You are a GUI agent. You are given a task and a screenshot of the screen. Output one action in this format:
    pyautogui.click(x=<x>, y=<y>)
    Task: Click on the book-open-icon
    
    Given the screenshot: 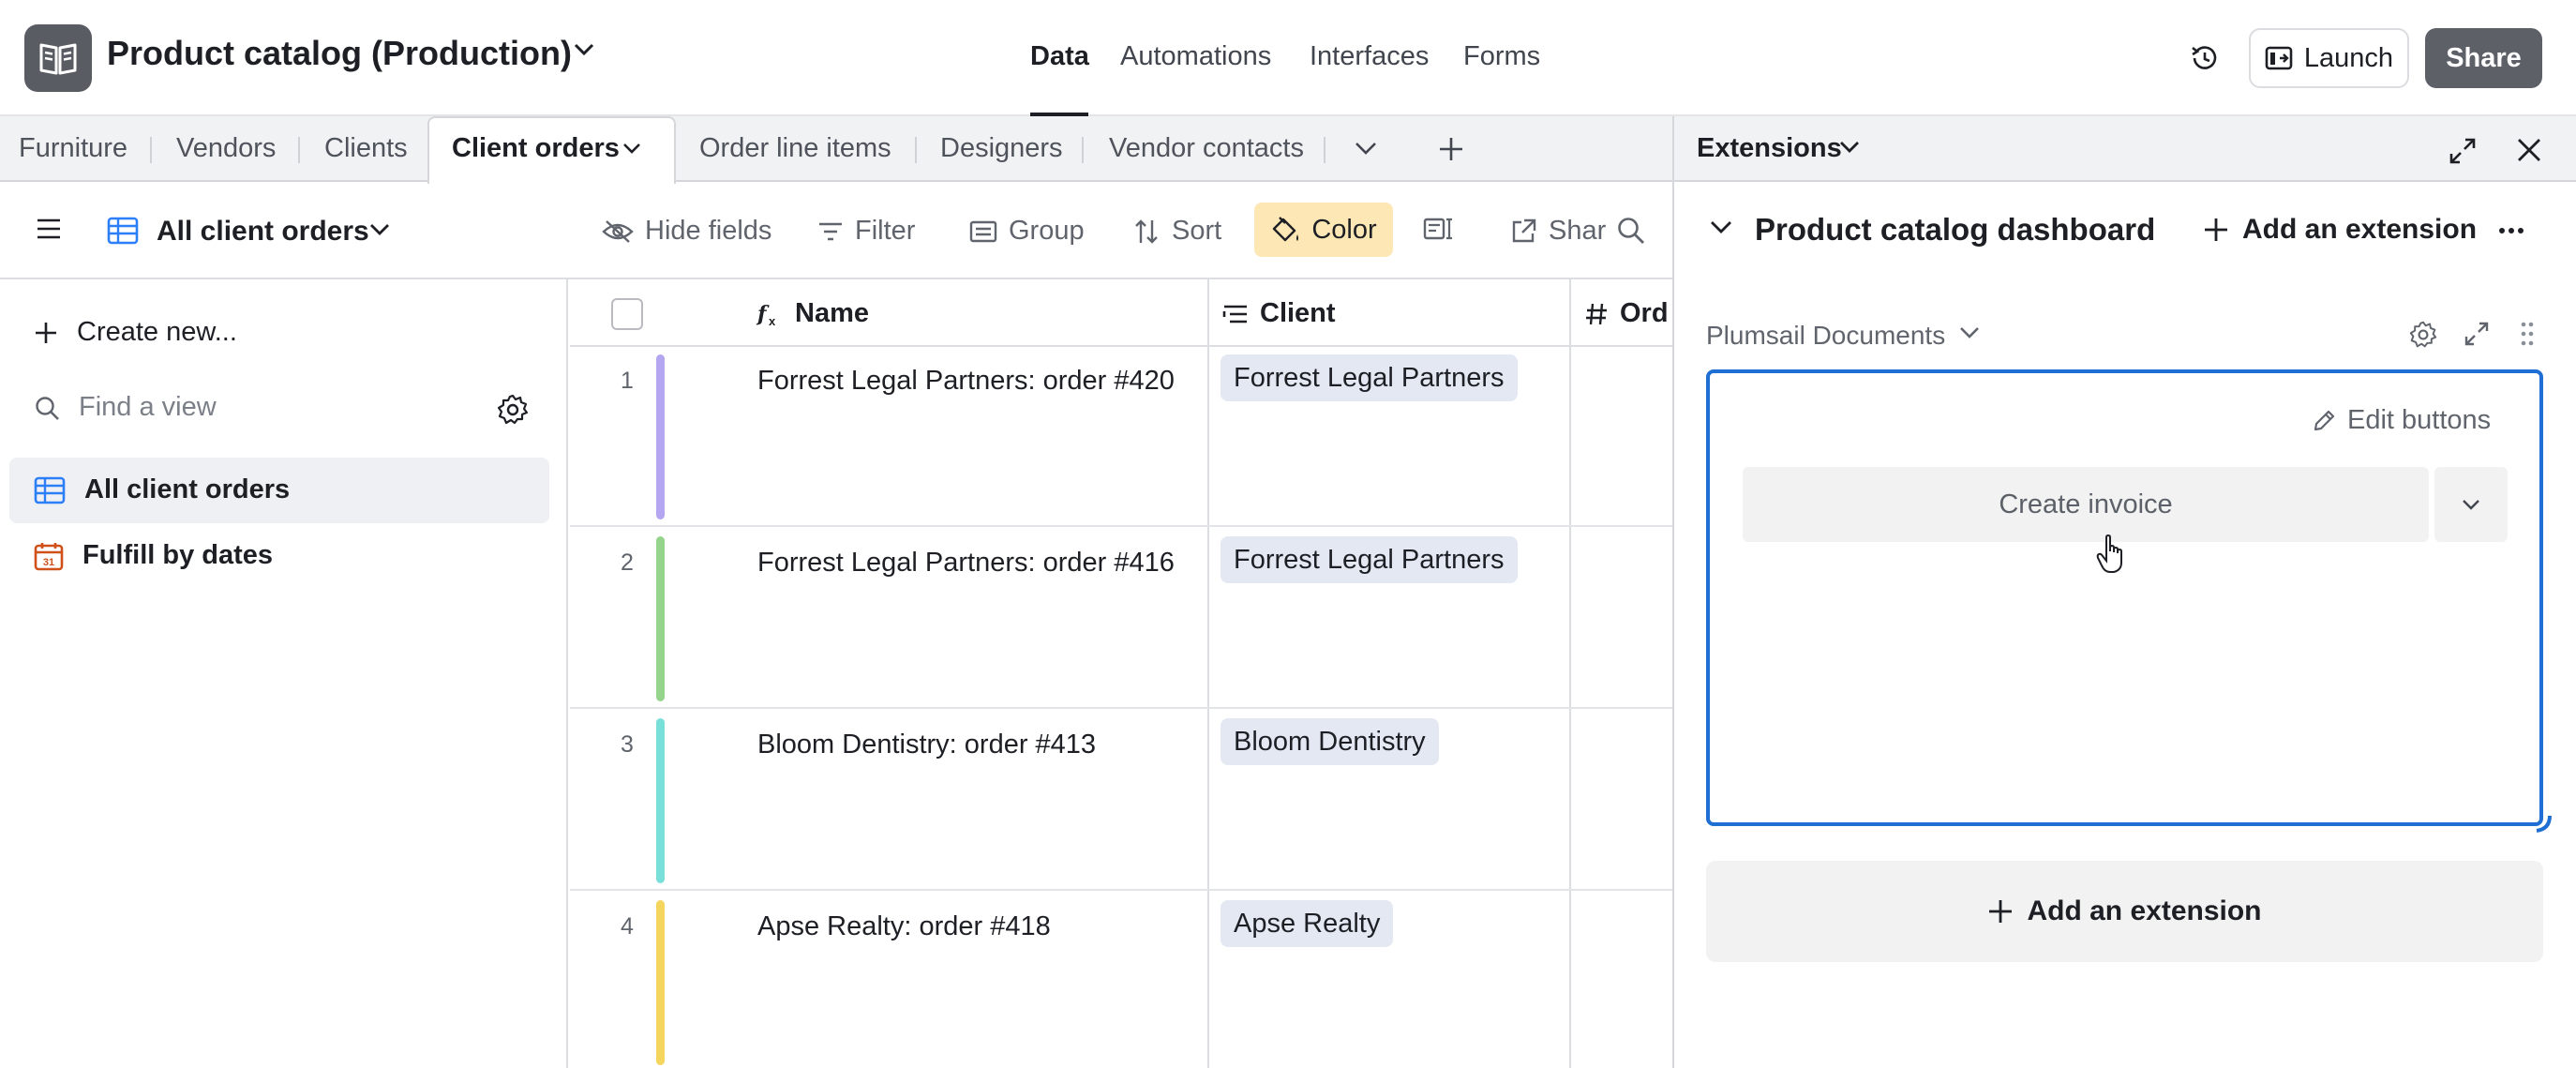 What is the action you would take?
    pyautogui.click(x=58, y=58)
    